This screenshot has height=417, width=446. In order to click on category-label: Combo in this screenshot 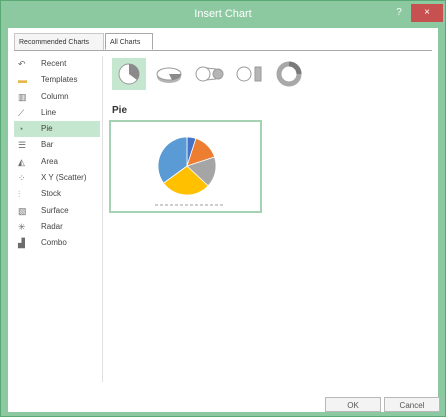, I will do `click(54, 243)`.